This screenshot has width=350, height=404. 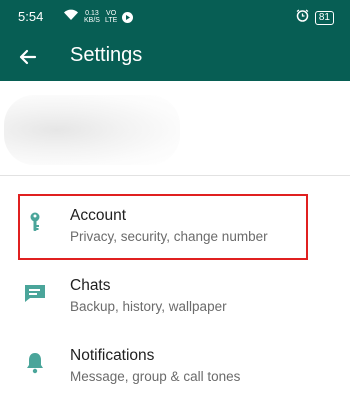 I want to click on status-right: 81, so click(x=315, y=18).